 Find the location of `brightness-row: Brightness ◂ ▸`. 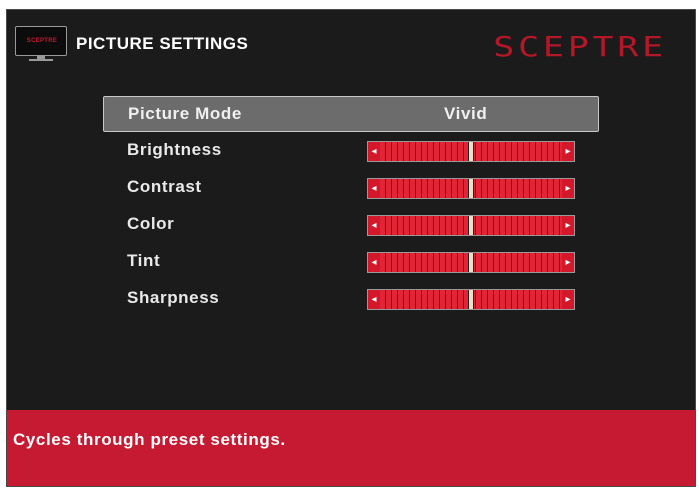

brightness-row: Brightness ◂ ▸ is located at coordinates (351, 150).